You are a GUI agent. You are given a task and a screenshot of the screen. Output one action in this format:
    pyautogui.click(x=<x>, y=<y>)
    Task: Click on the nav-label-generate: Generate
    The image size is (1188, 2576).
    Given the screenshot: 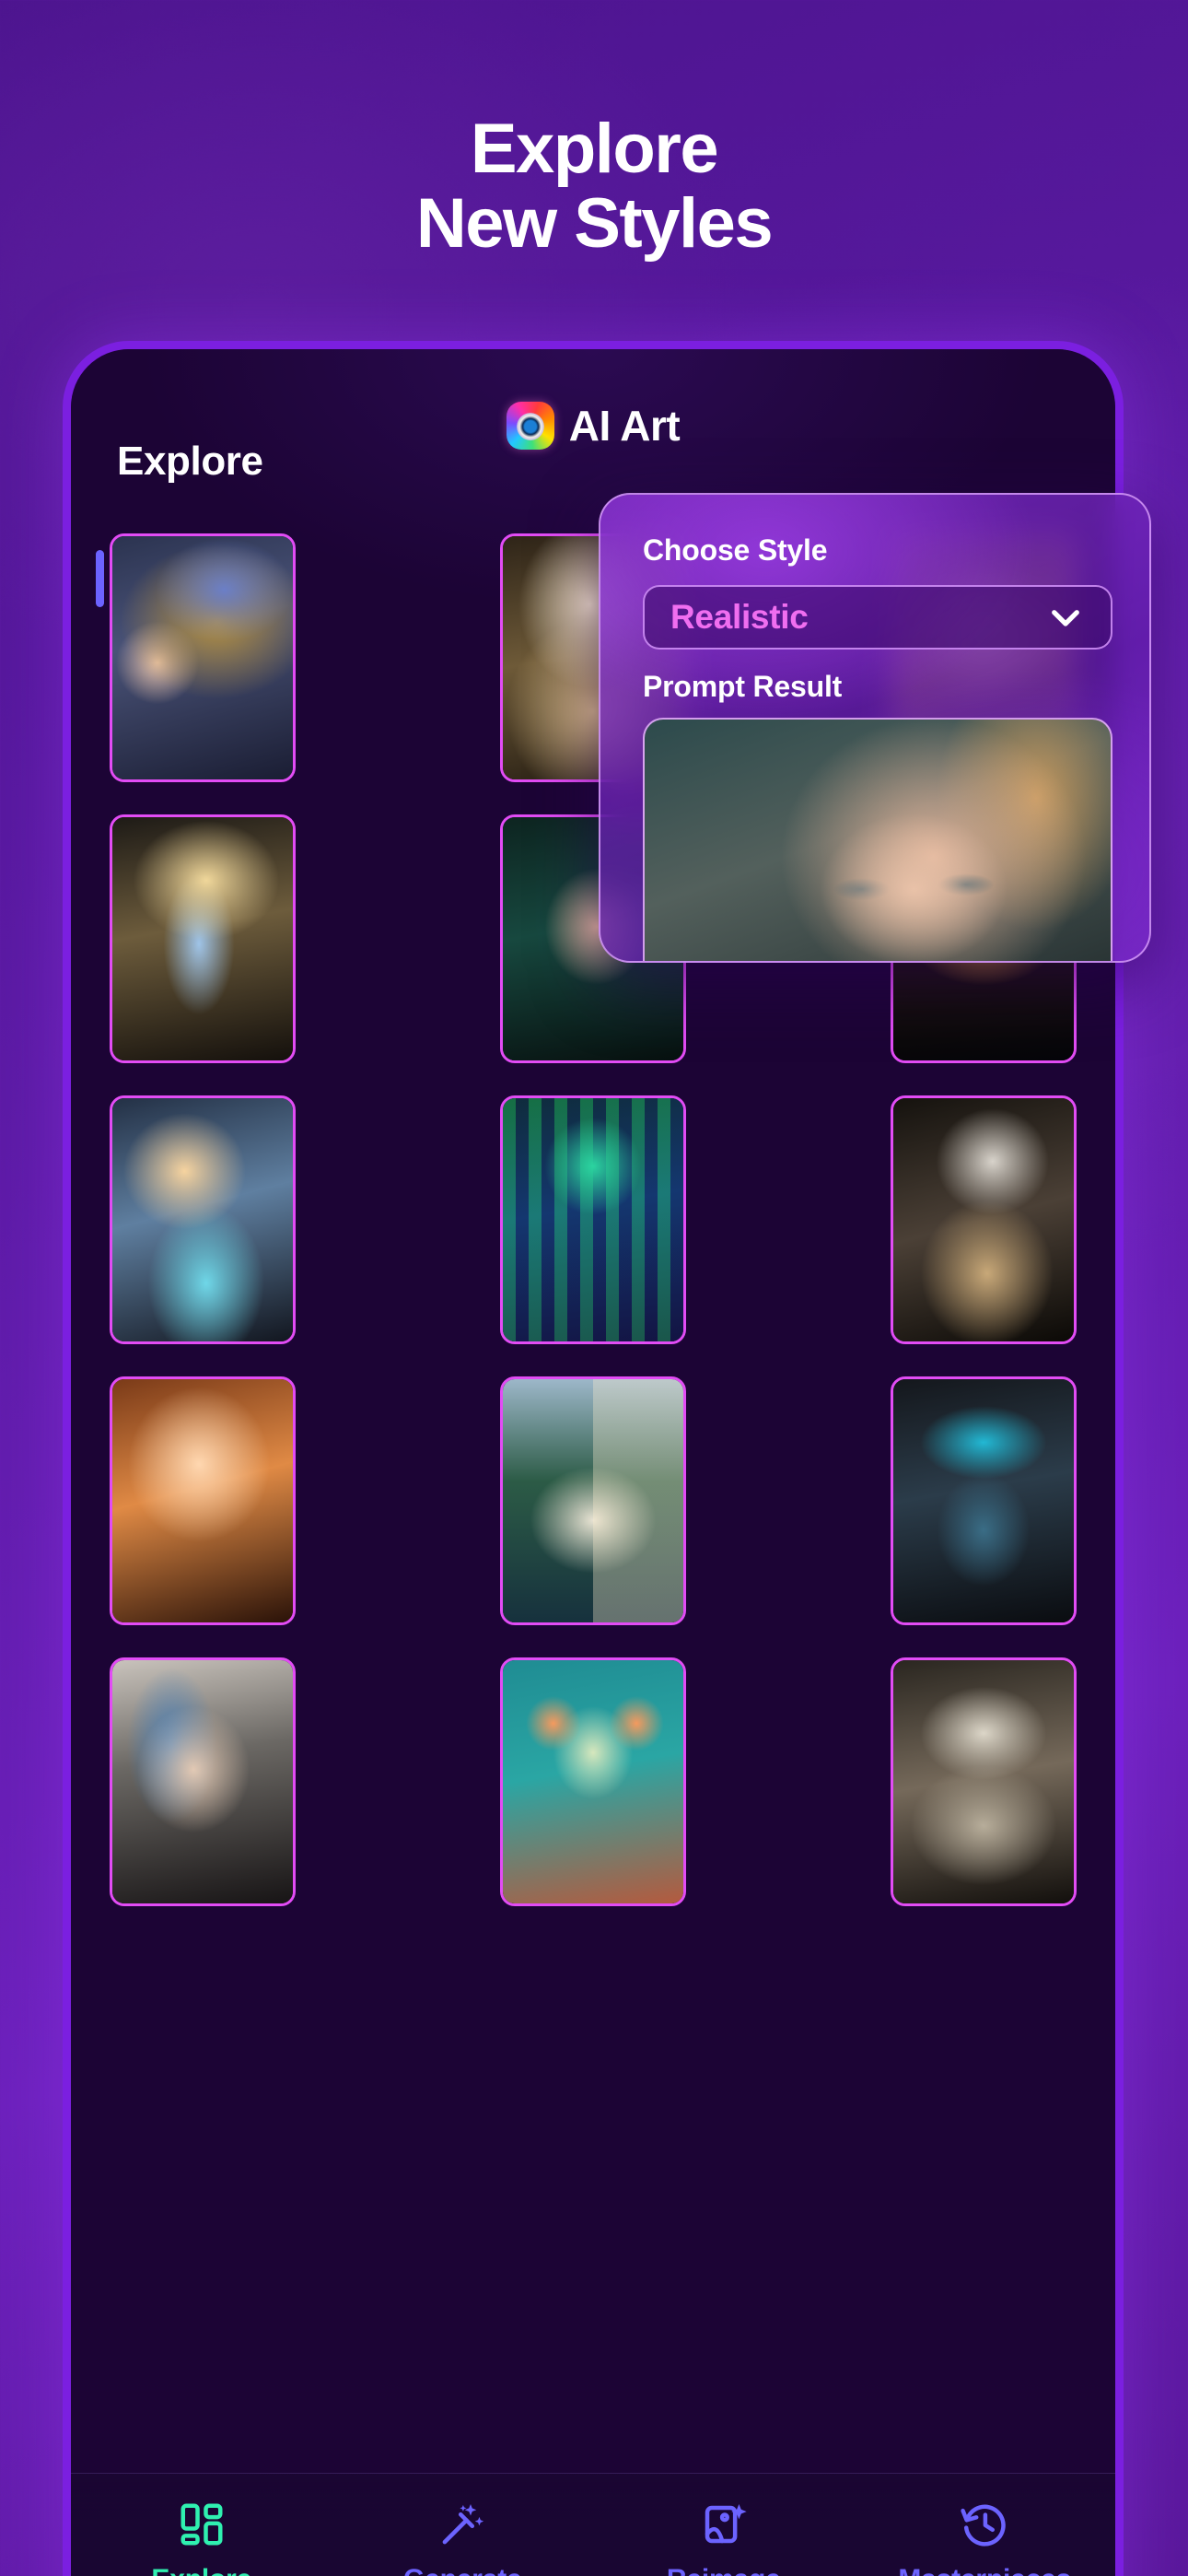 What is the action you would take?
    pyautogui.click(x=462, y=2570)
    